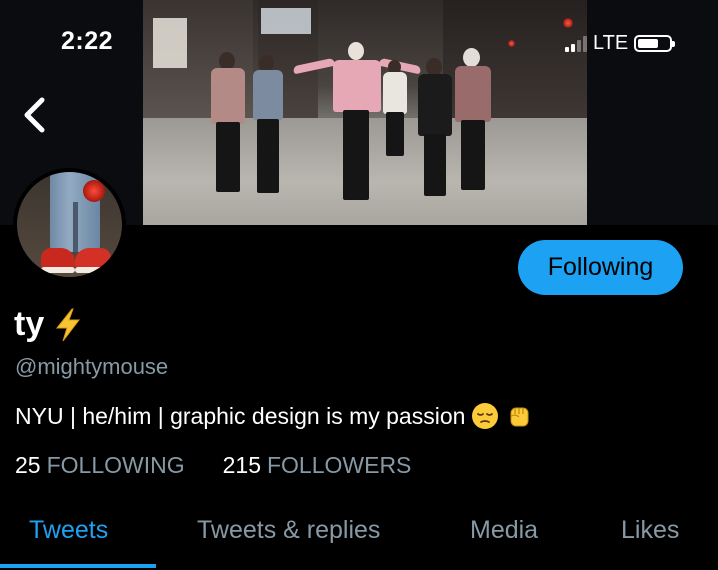  Describe the element at coordinates (650, 530) in the screenshot. I see `tab-likes: Likes` at that location.